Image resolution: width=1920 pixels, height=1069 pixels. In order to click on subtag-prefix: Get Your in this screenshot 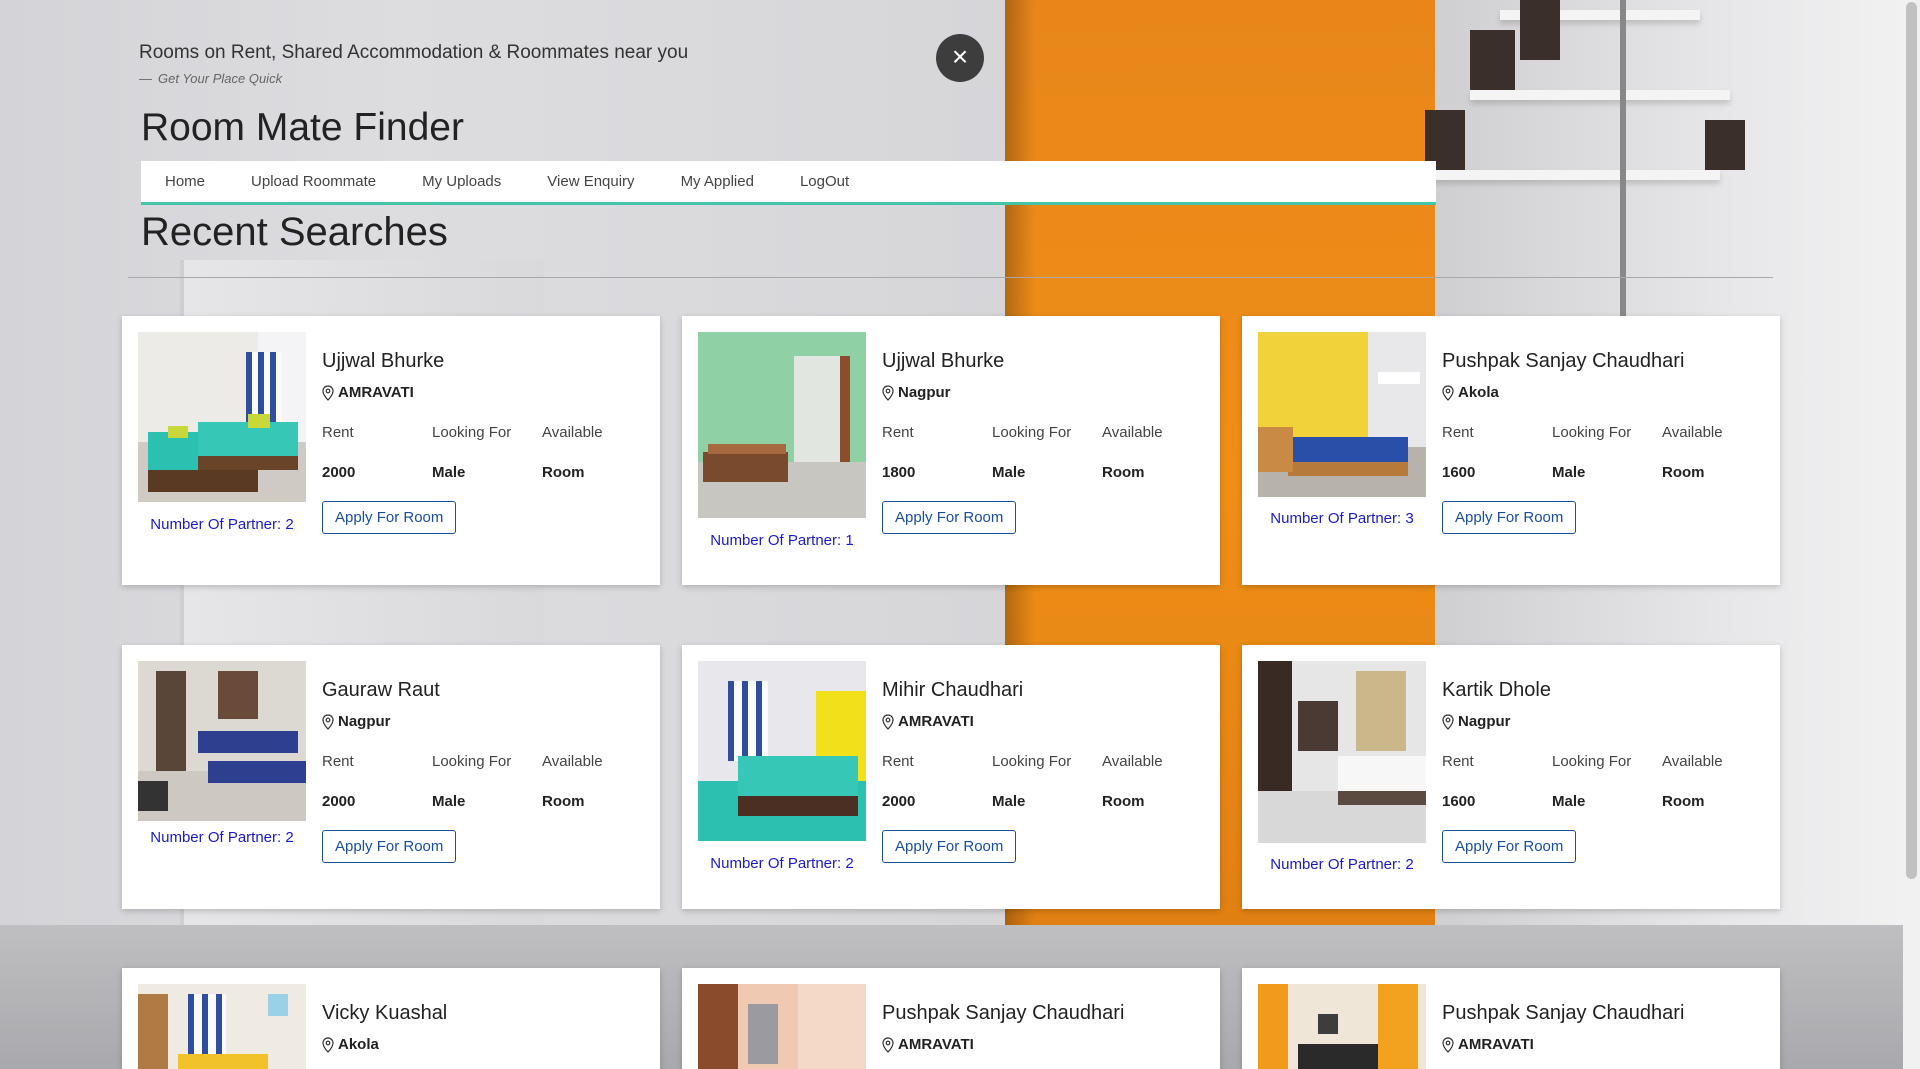, I will do `click(184, 78)`.